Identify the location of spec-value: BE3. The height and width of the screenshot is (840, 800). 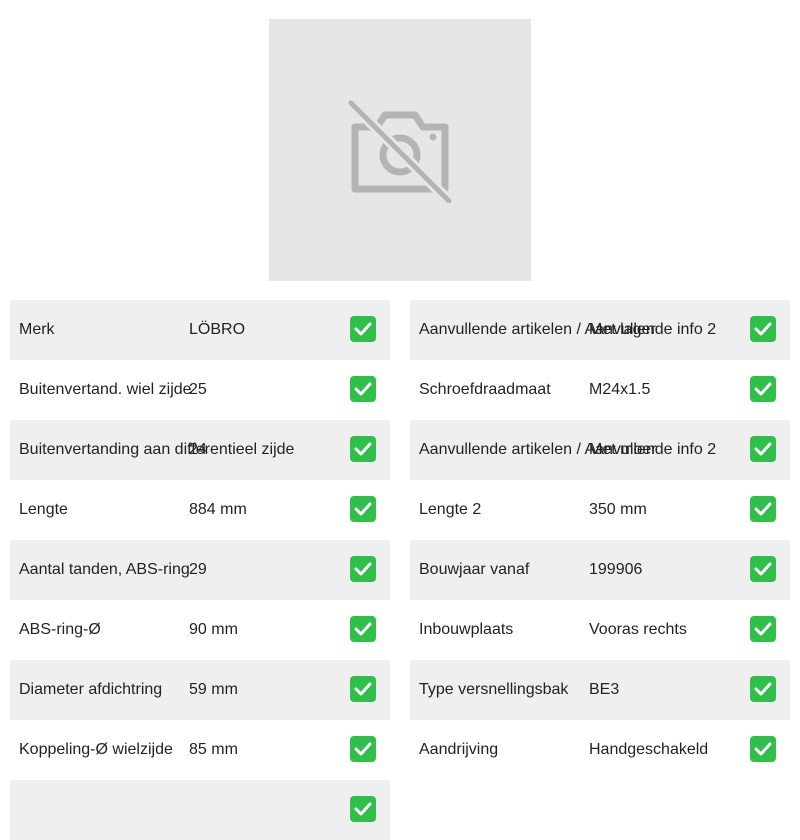
(604, 689).